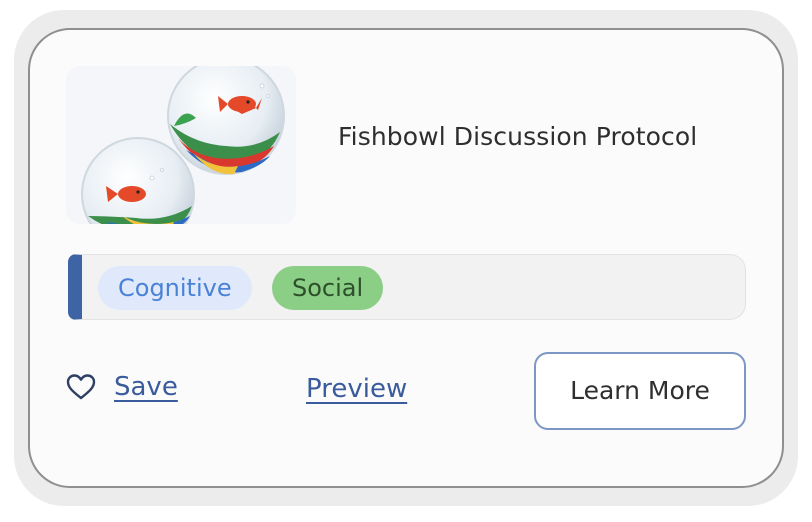  What do you see at coordinates (328, 288) in the screenshot?
I see `tag-social: Social` at bounding box center [328, 288].